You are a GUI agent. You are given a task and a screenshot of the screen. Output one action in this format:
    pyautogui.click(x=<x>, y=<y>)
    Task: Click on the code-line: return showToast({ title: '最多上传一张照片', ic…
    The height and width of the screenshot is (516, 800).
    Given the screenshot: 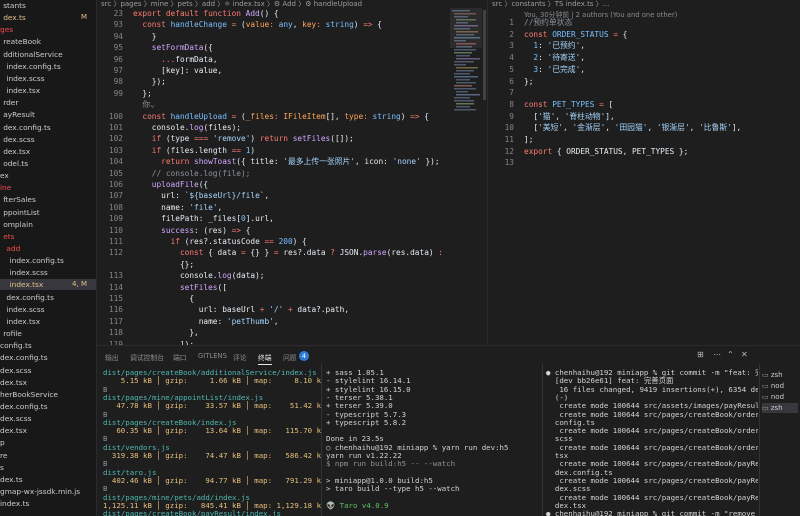 What is the action you would take?
    pyautogui.click(x=286, y=162)
    